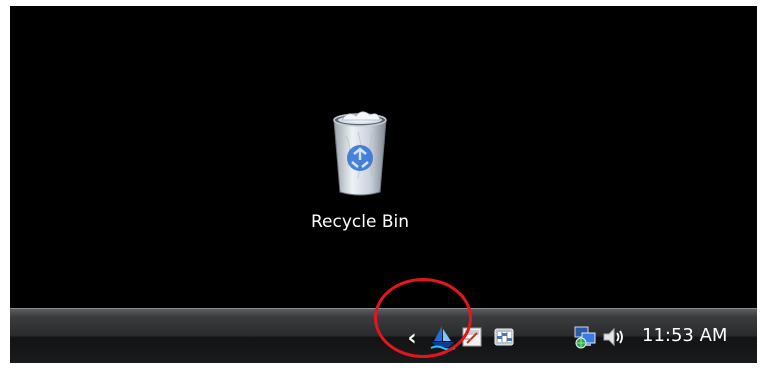 Image resolution: width=765 pixels, height=370 pixels. I want to click on system-tray: ‹ 11:53 AM, so click(576, 336).